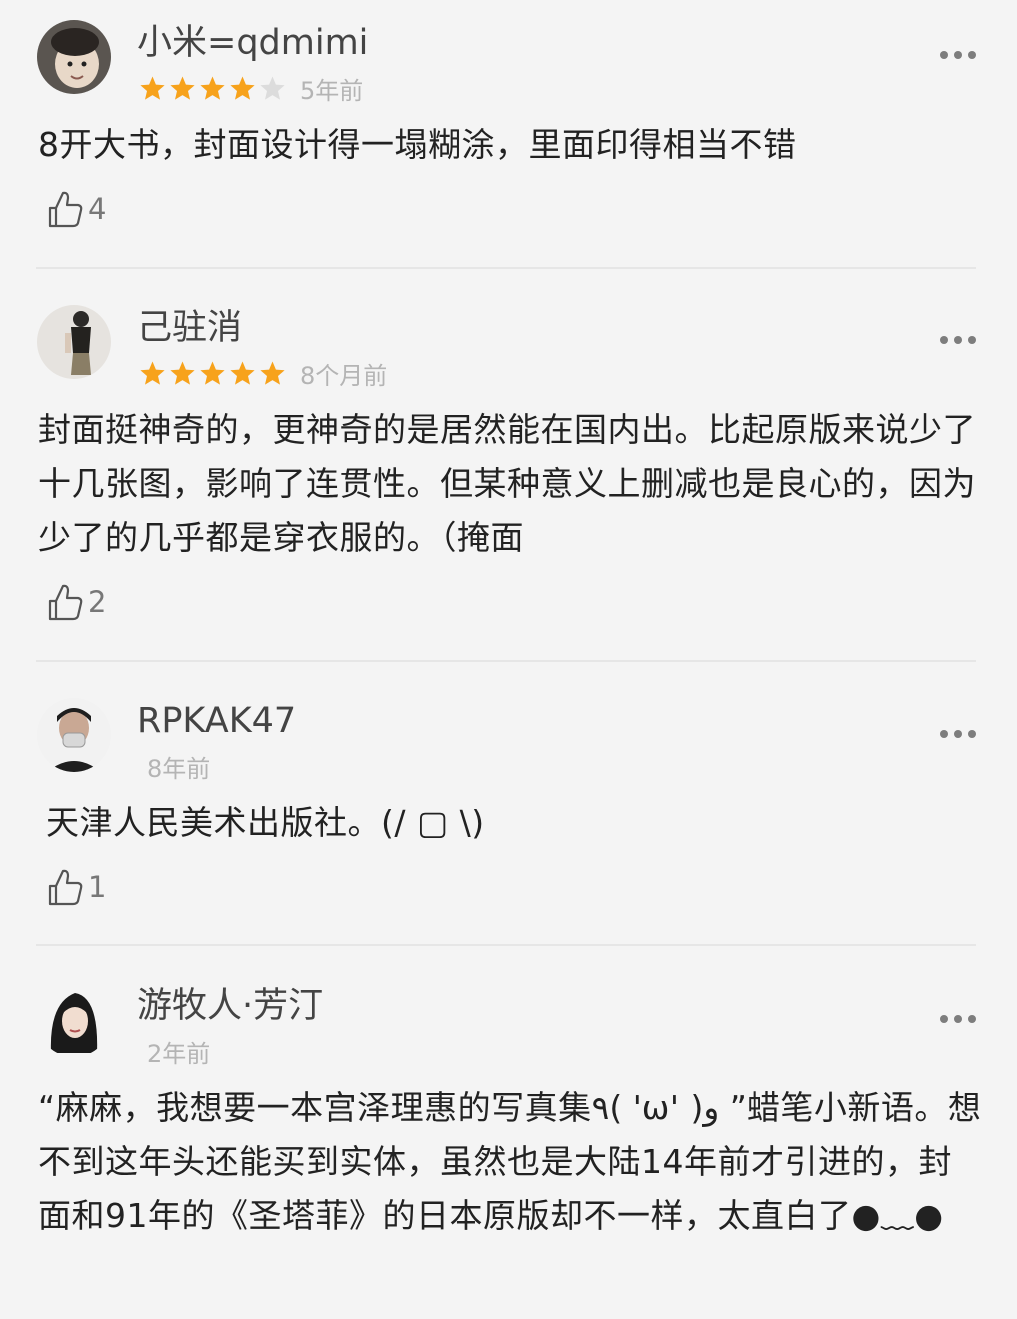 This screenshot has width=1017, height=1319. I want to click on review-meta: 2年前, so click(175, 1052).